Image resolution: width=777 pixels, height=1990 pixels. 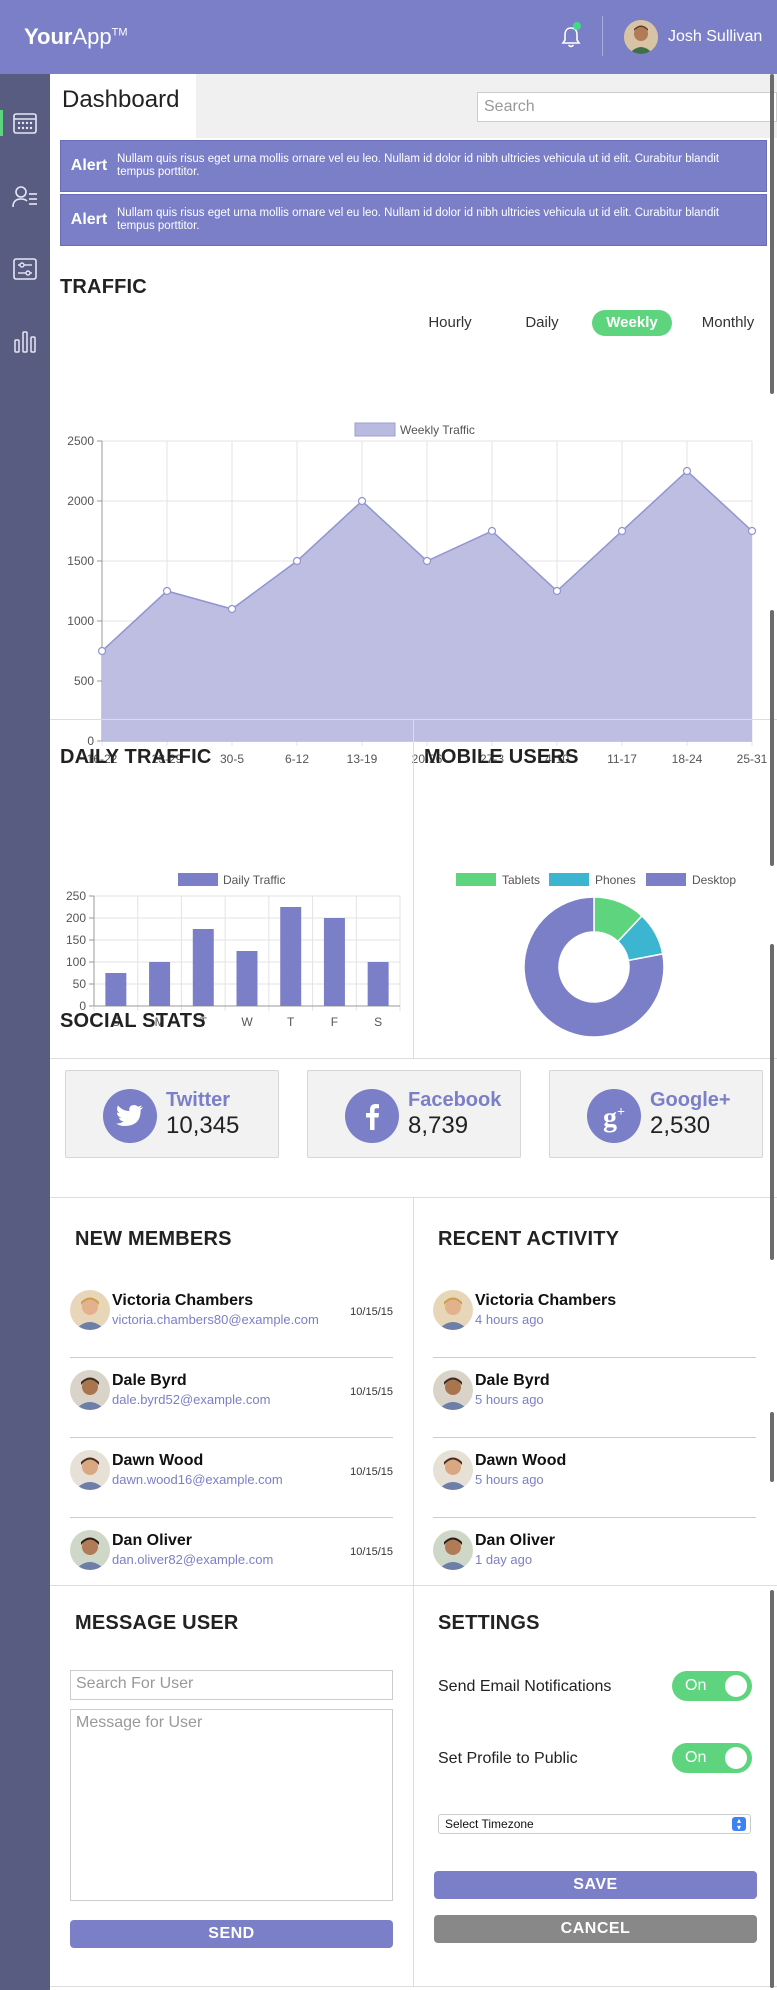 I want to click on x-tick-label: S, so click(x=378, y=1022).